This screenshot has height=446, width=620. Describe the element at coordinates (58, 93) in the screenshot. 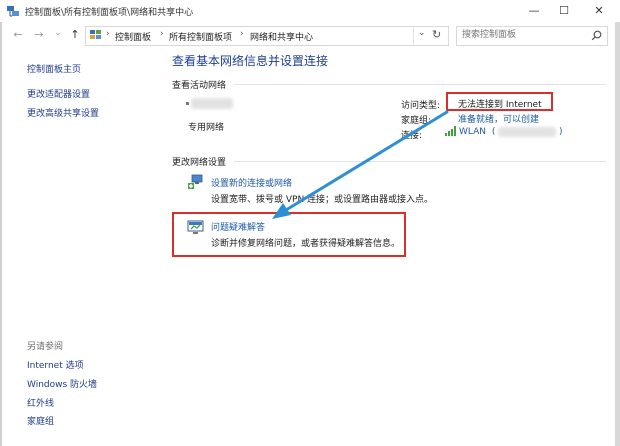

I see `sidebar-link-adapter-settings: 更改适配器设置` at that location.